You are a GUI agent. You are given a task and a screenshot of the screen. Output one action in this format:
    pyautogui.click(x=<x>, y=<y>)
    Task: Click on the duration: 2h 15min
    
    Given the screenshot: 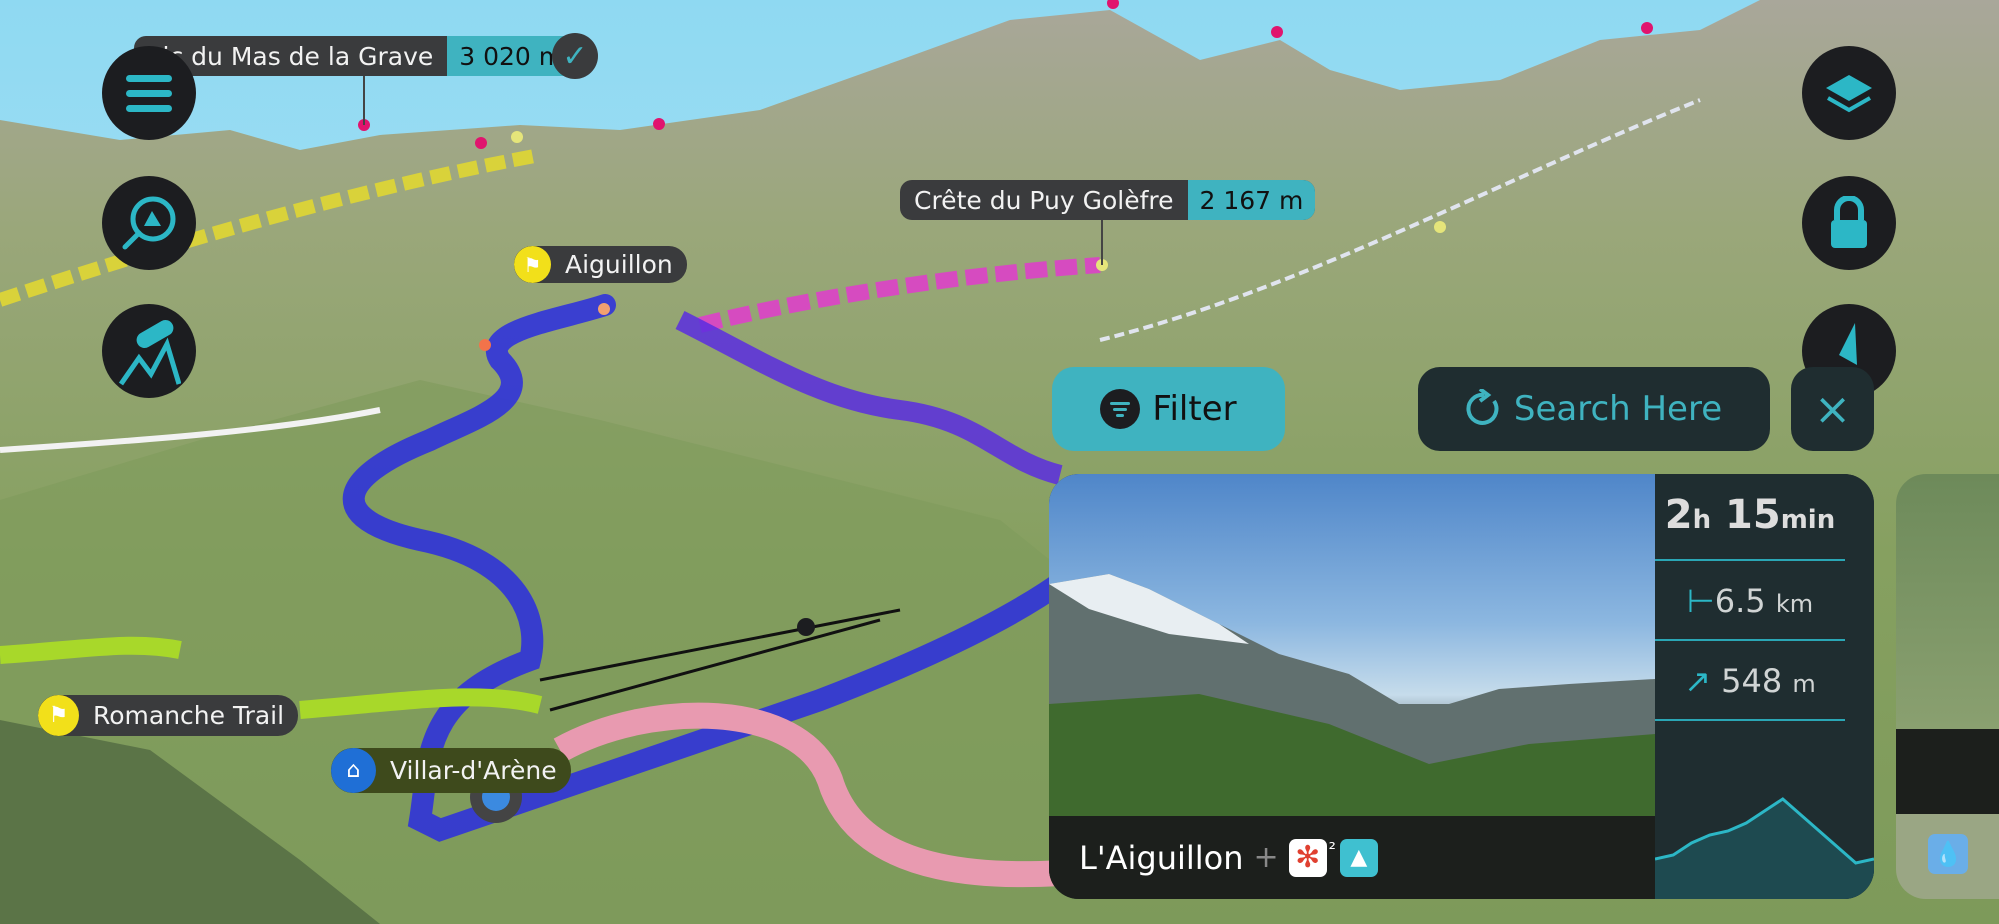 What is the action you would take?
    pyautogui.click(x=1750, y=515)
    